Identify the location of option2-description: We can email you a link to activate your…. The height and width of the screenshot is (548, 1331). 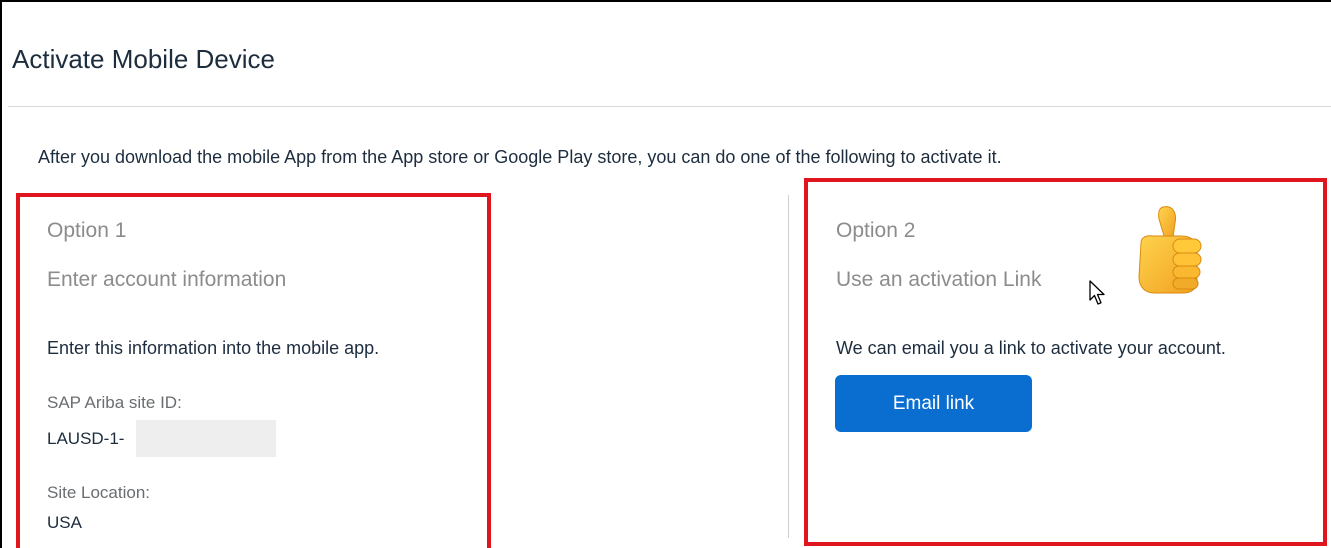
(1031, 348).